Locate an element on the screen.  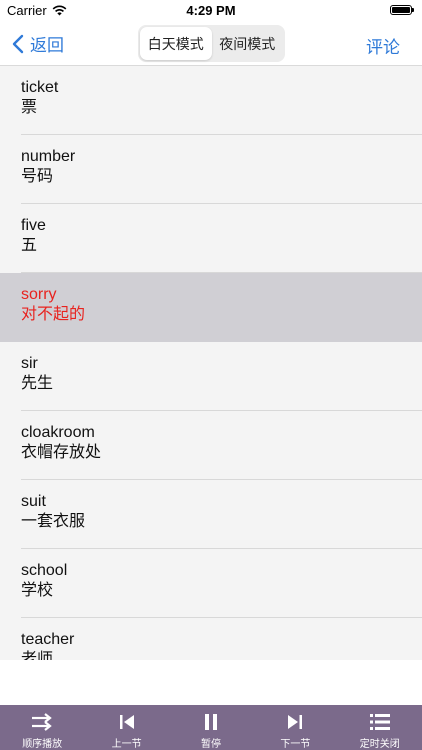
pause-button: 暂停 is located at coordinates (211, 727).